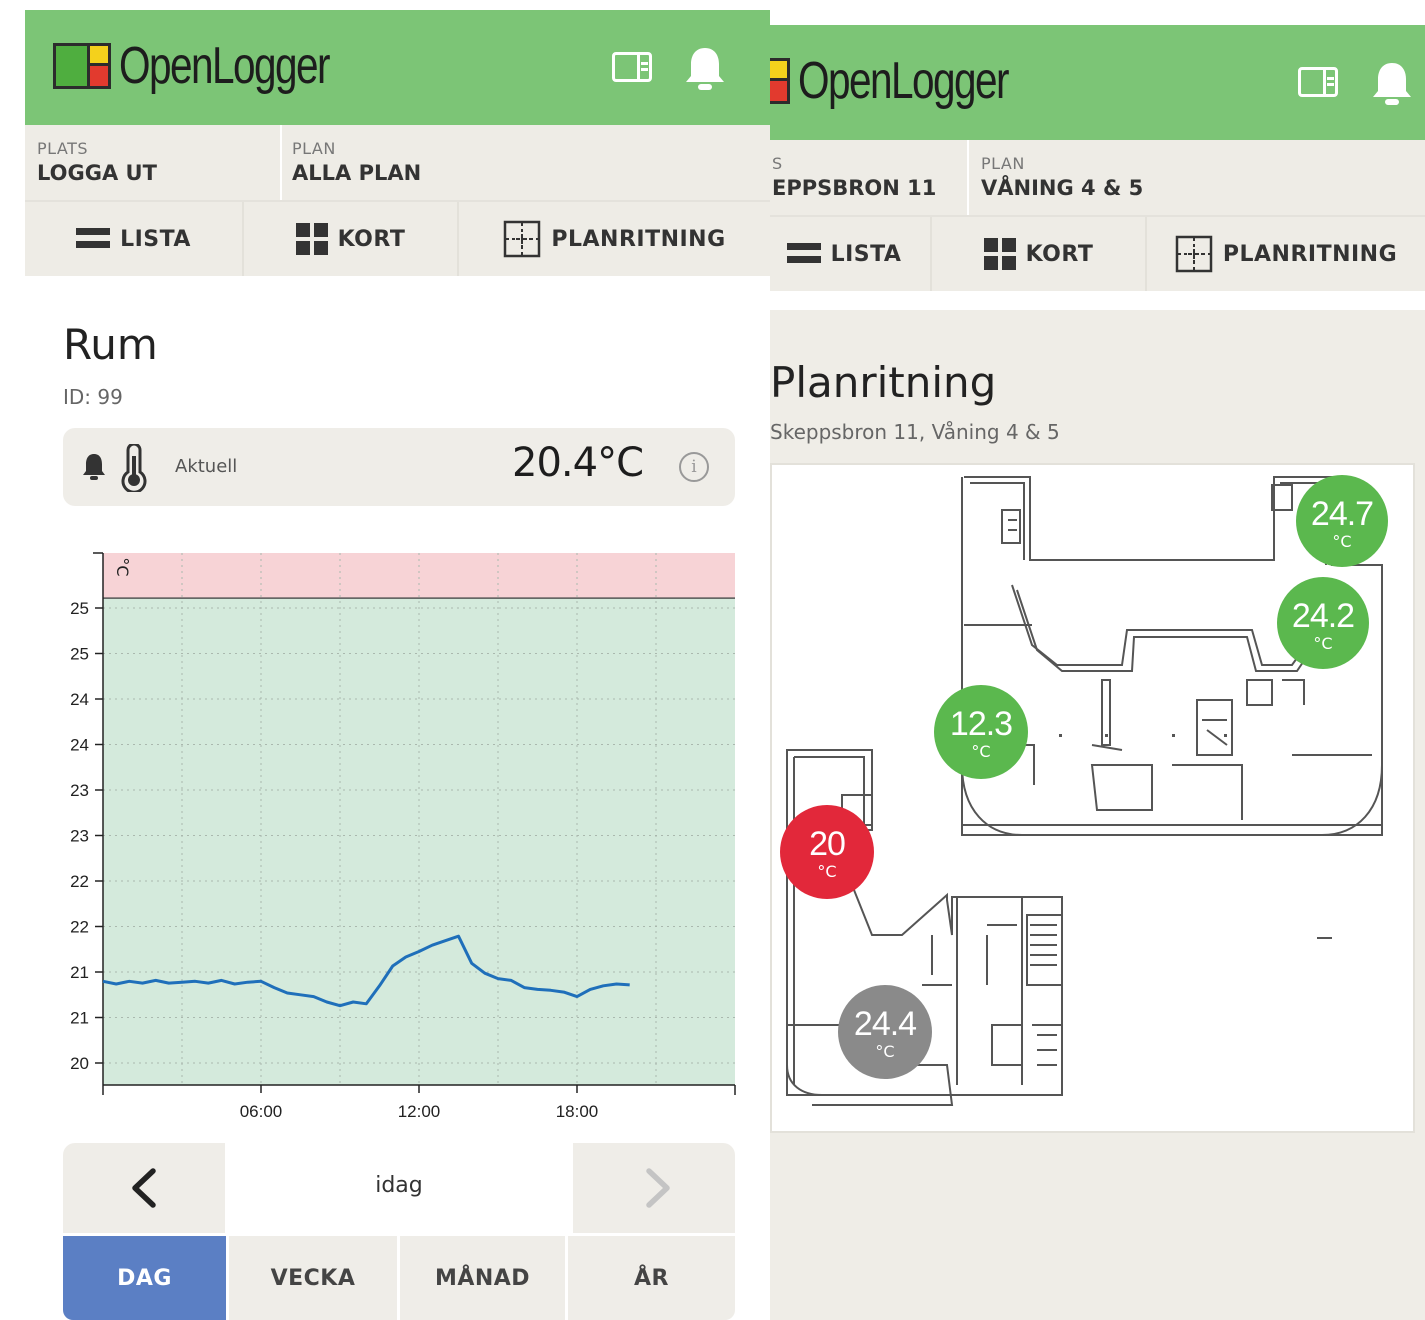  What do you see at coordinates (577, 1111) in the screenshot?
I see `x-tick-label: 18:00` at bounding box center [577, 1111].